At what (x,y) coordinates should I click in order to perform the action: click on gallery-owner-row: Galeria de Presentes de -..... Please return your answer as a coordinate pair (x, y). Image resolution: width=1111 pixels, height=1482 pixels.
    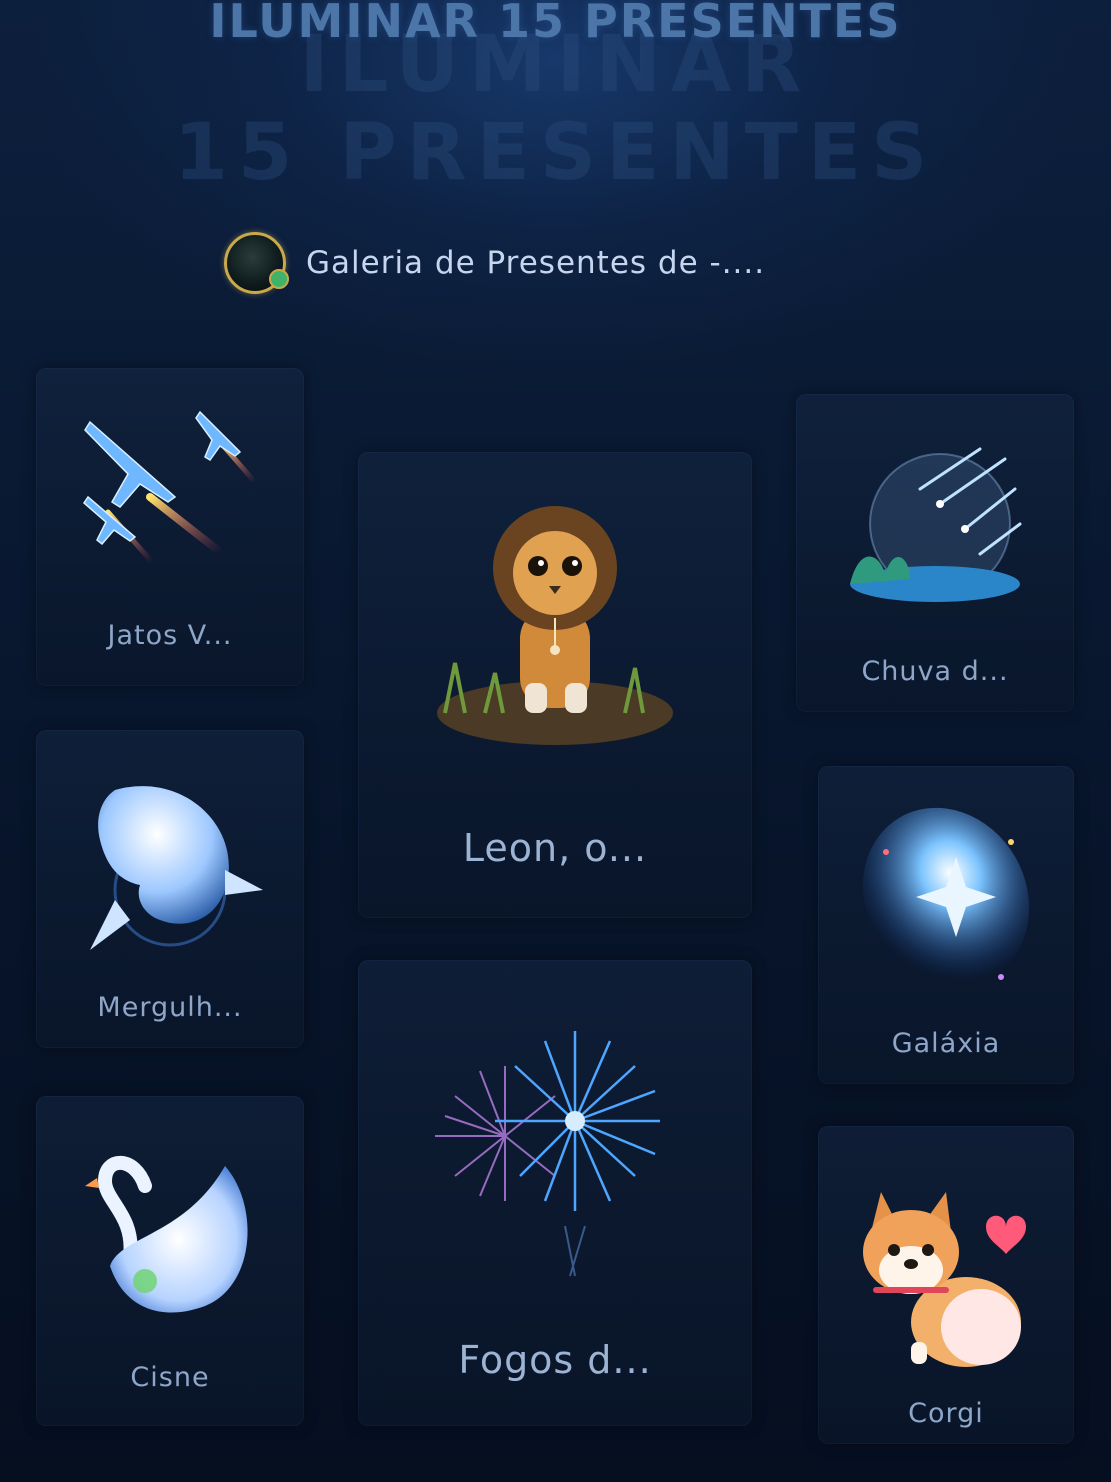
    Looking at the image, I should click on (494, 263).